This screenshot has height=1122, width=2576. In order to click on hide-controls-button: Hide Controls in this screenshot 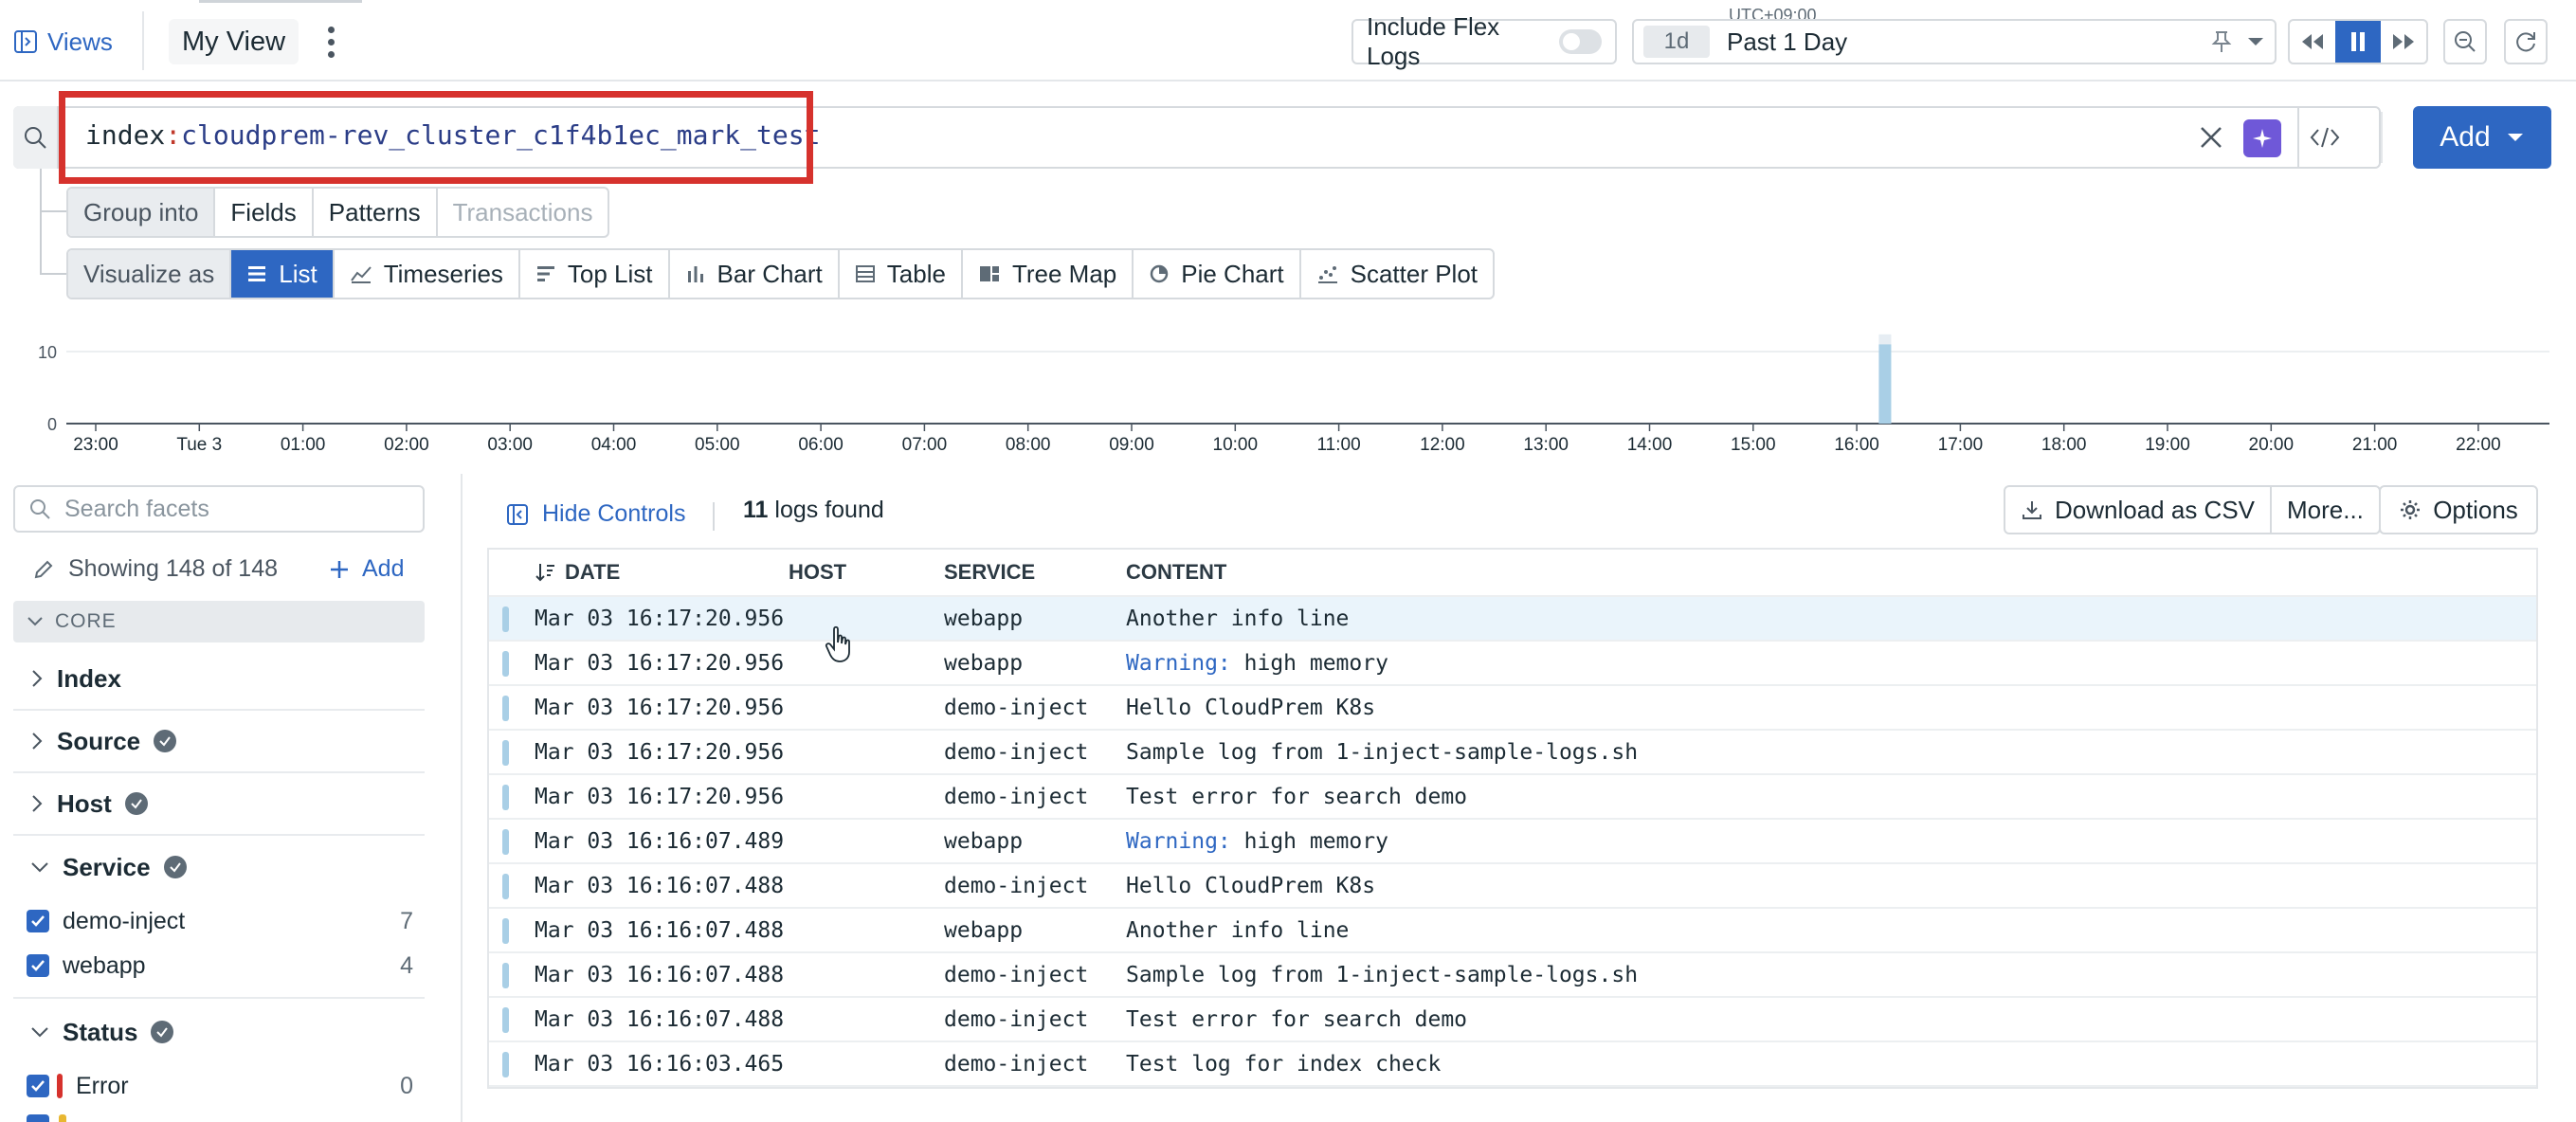, I will do `click(595, 514)`.